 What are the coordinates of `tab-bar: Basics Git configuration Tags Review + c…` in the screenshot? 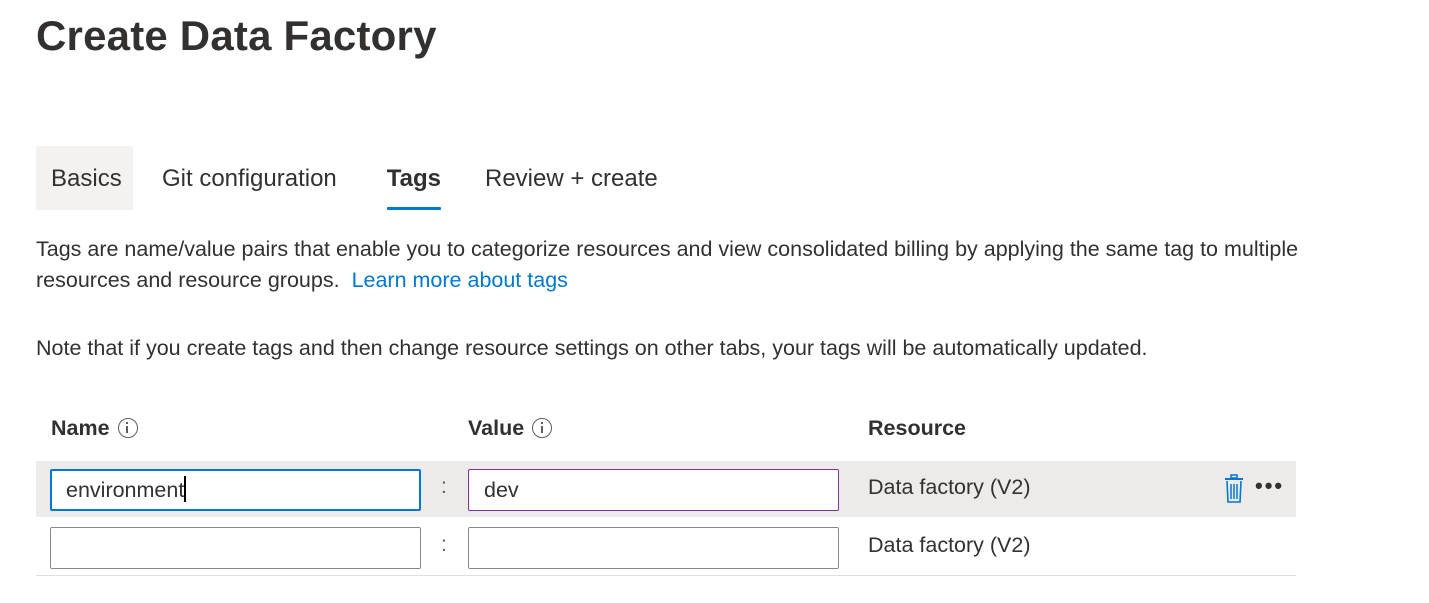 It's located at (354, 178).